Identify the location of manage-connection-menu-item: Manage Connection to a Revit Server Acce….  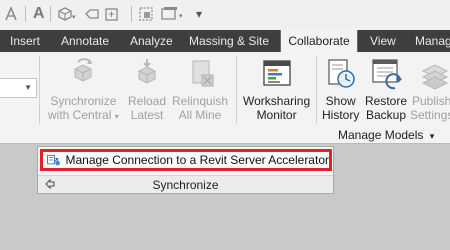
(186, 160).